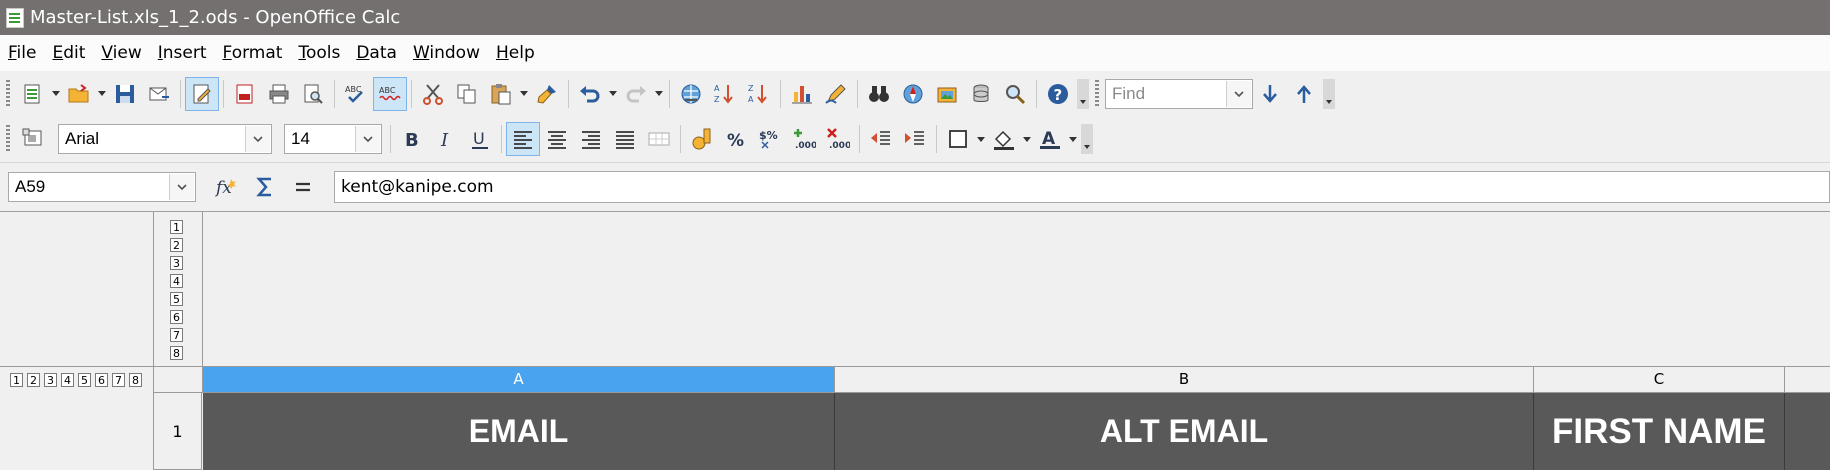  I want to click on data-sources-button, so click(981, 94).